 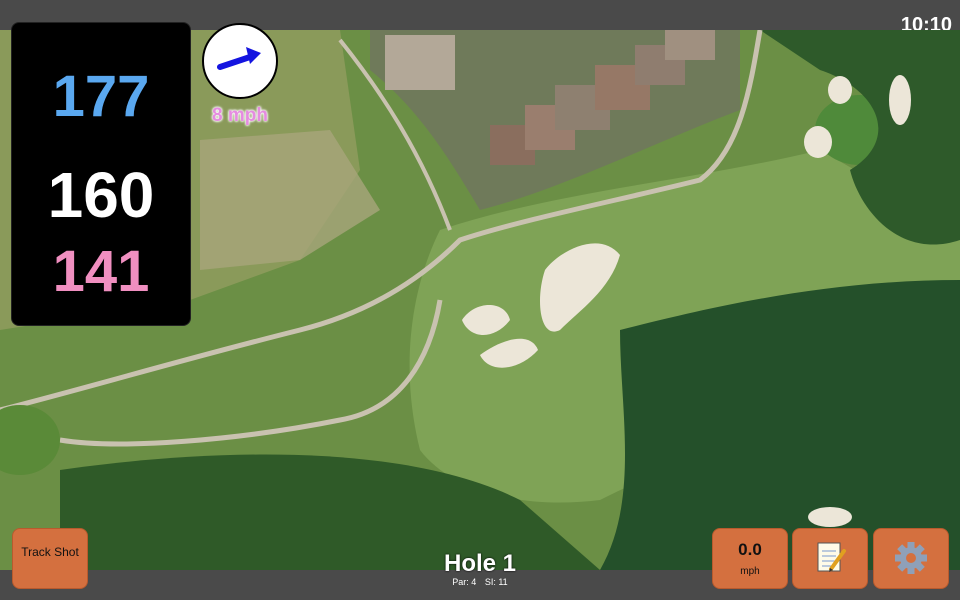 I want to click on hole-stroke-index: SI: 11, so click(x=496, y=582).